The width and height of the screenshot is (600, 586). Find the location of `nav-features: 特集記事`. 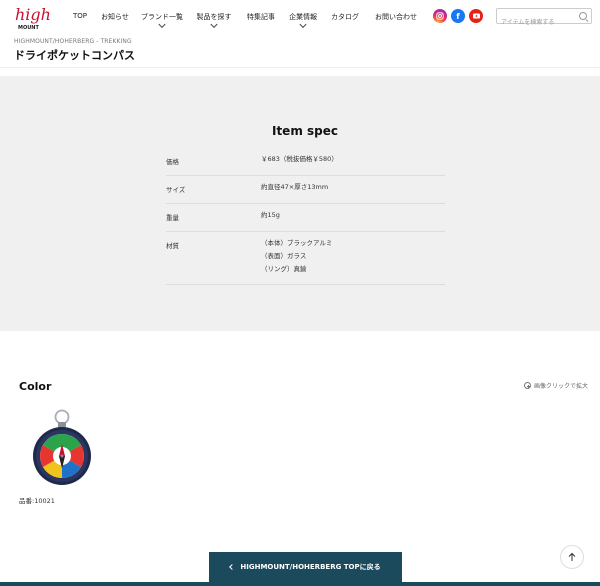

nav-features: 特集記事 is located at coordinates (261, 17).